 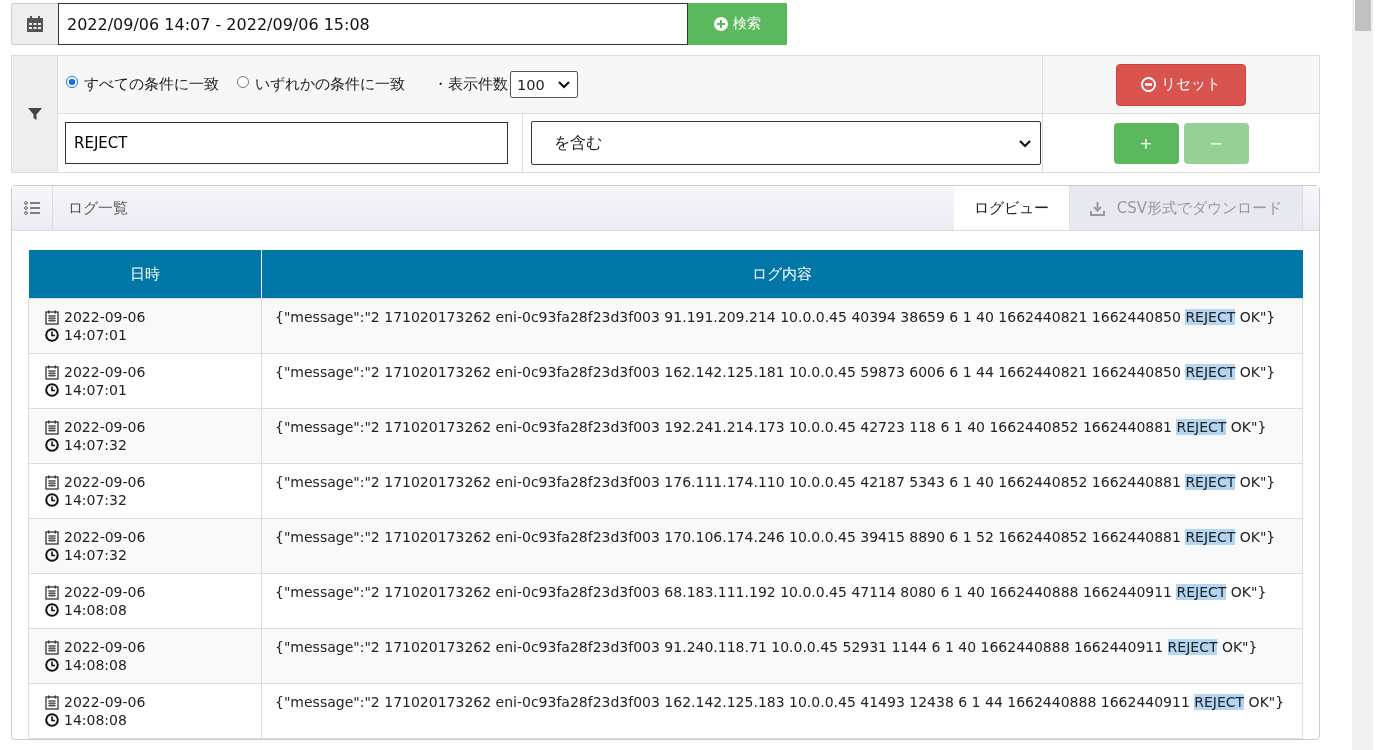 I want to click on reset-button: リセット, so click(x=1181, y=84).